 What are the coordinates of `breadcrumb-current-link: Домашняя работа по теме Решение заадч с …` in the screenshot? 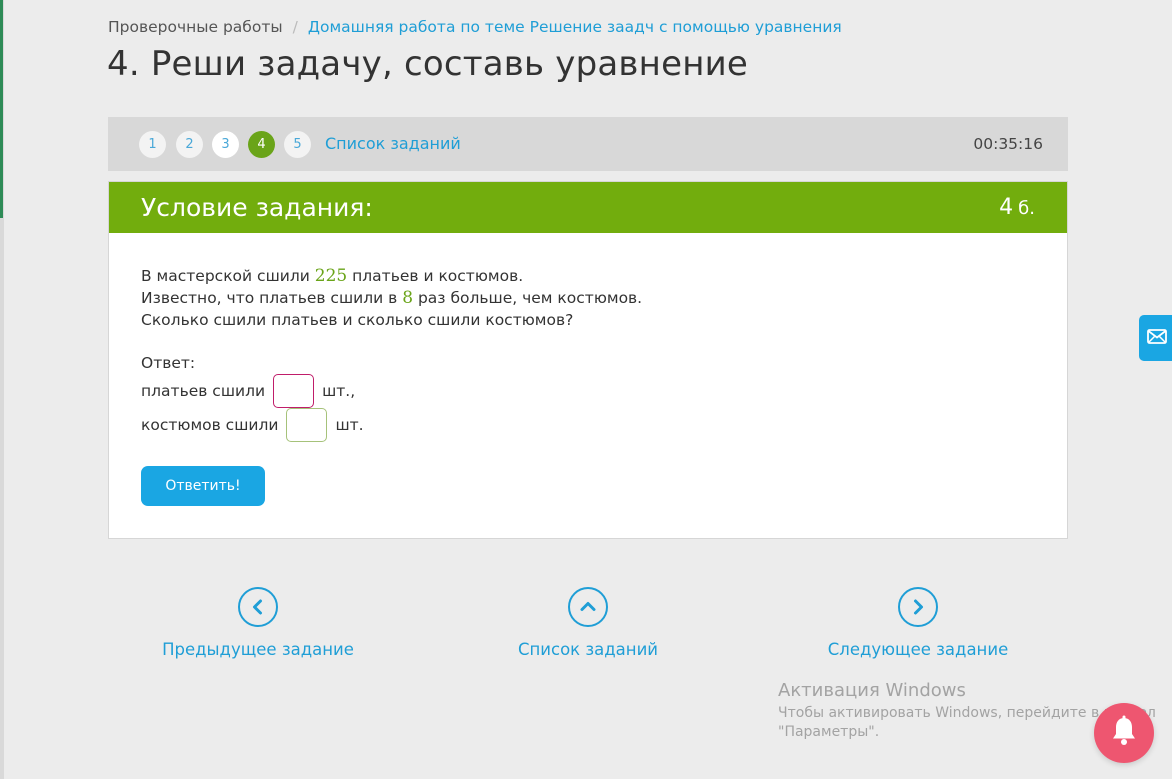 It's located at (575, 27).